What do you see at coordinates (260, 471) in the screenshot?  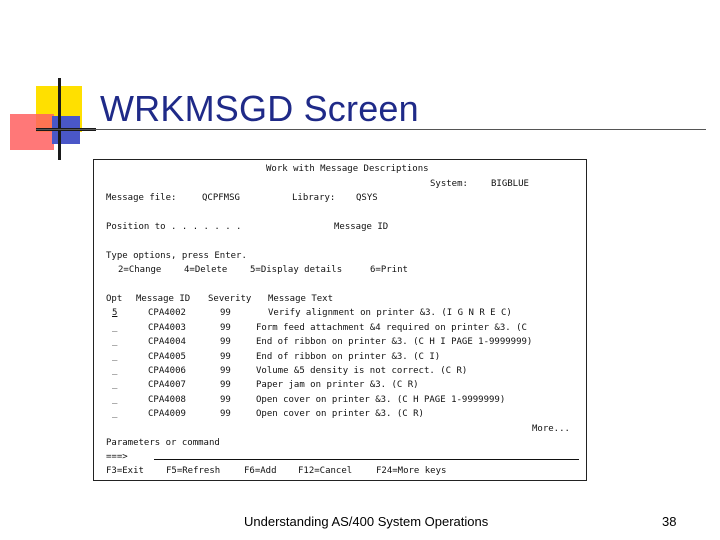 I see `fkey-add: F6=Add` at bounding box center [260, 471].